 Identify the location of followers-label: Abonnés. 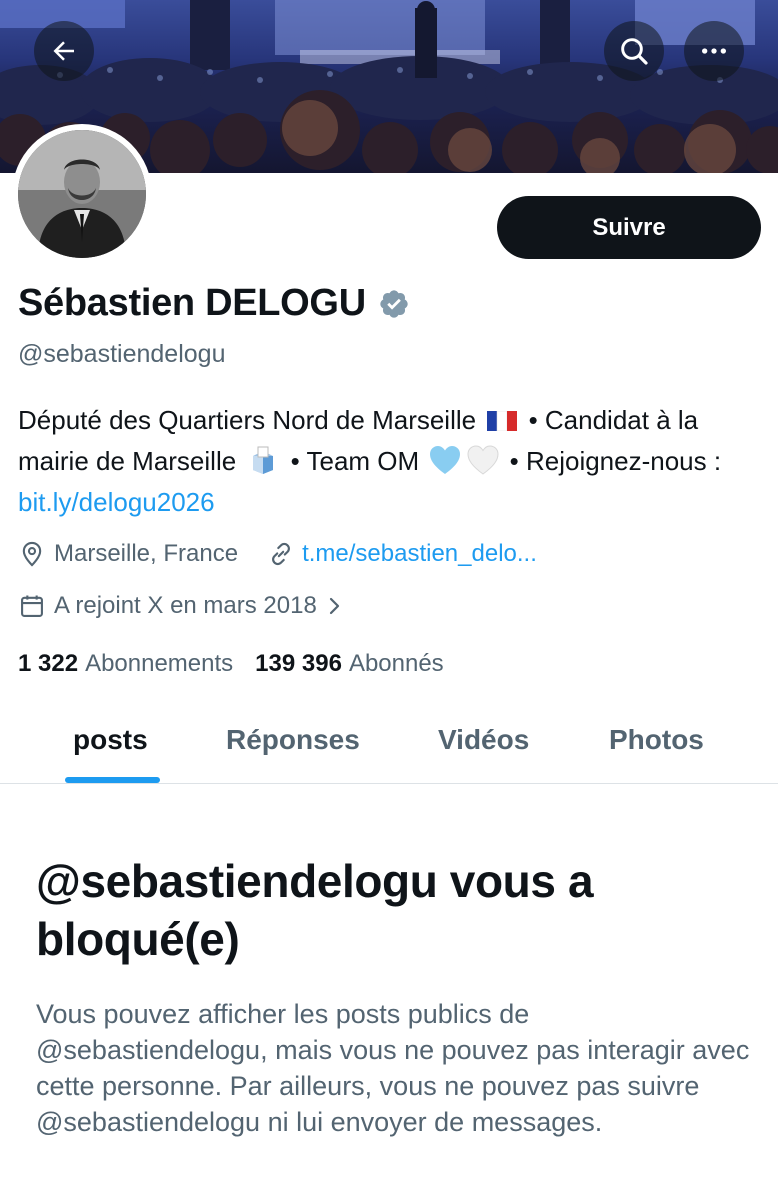
(396, 663).